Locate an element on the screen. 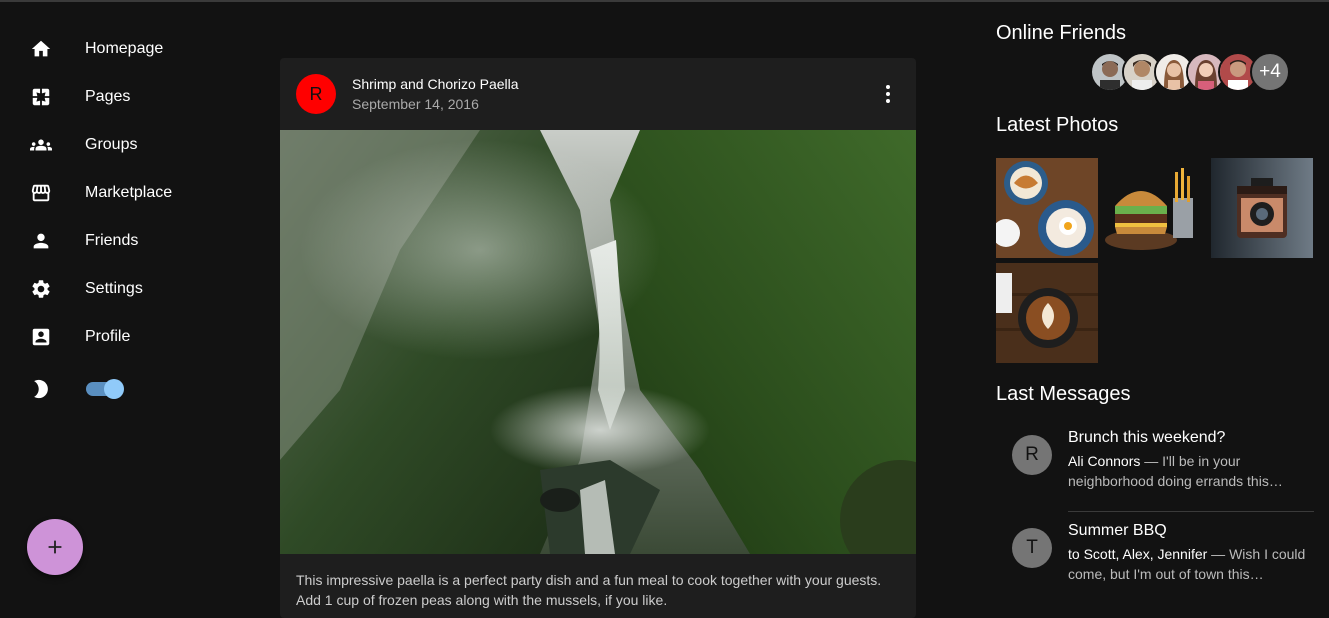 The image size is (1329, 618). photo-burger is located at coordinates (1154, 208).